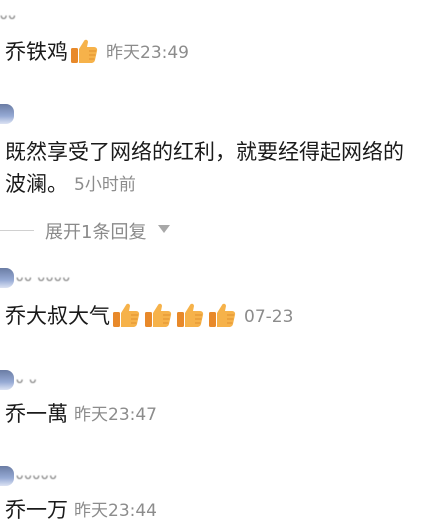 This screenshot has height=532, width=434. What do you see at coordinates (217, 494) in the screenshot?
I see `comment-item: ᴗᴗᴗᴗᴗ 乔一万 昨天23:44` at bounding box center [217, 494].